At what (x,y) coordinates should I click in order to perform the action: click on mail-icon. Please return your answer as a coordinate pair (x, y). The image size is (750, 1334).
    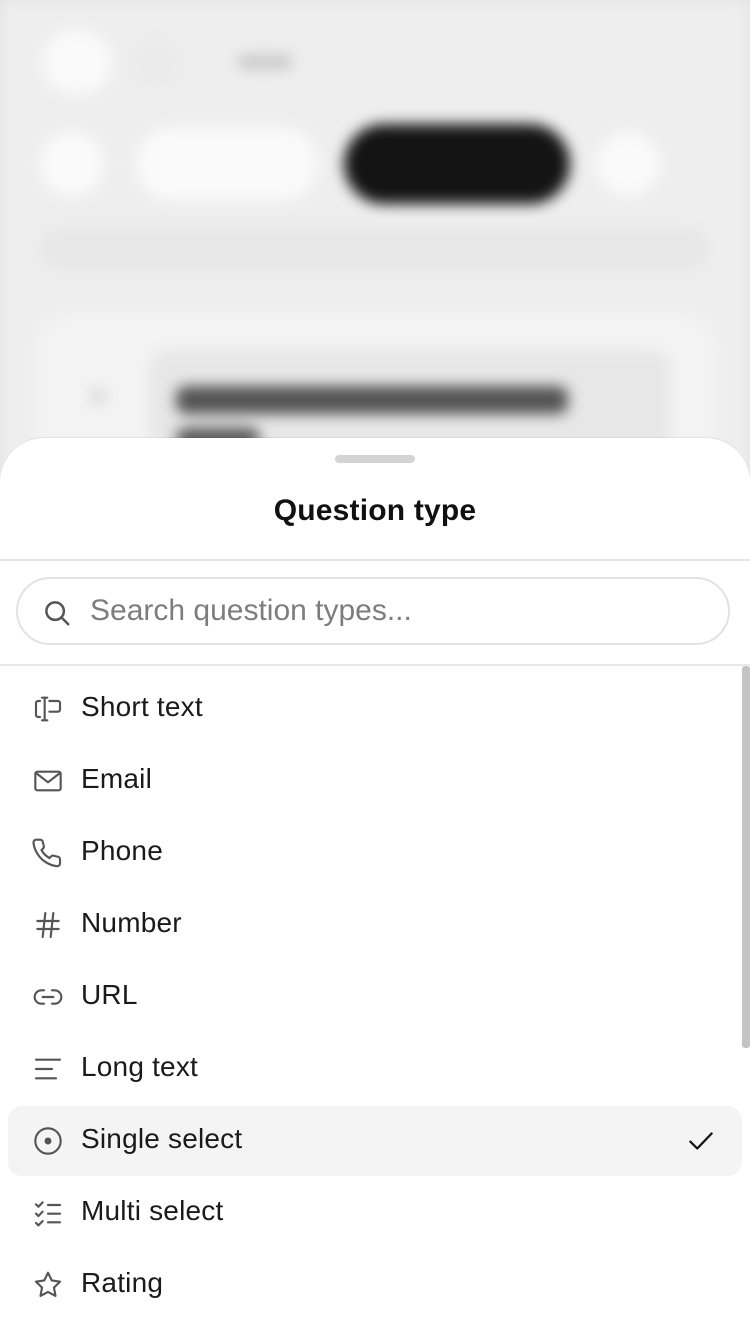
    Looking at the image, I should click on (48, 781).